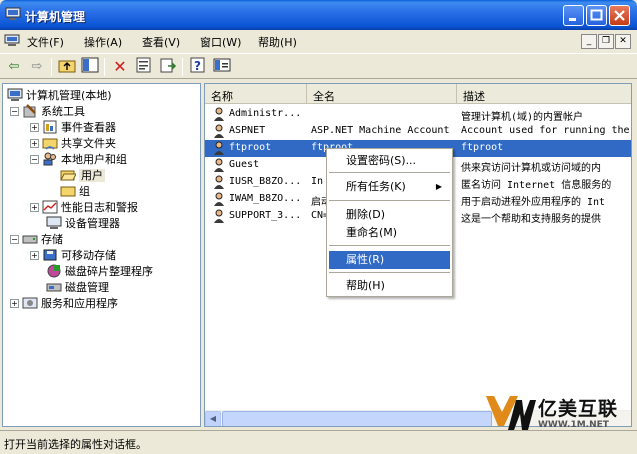  What do you see at coordinates (572, 19) in the screenshot?
I see `minimize-icon` at bounding box center [572, 19].